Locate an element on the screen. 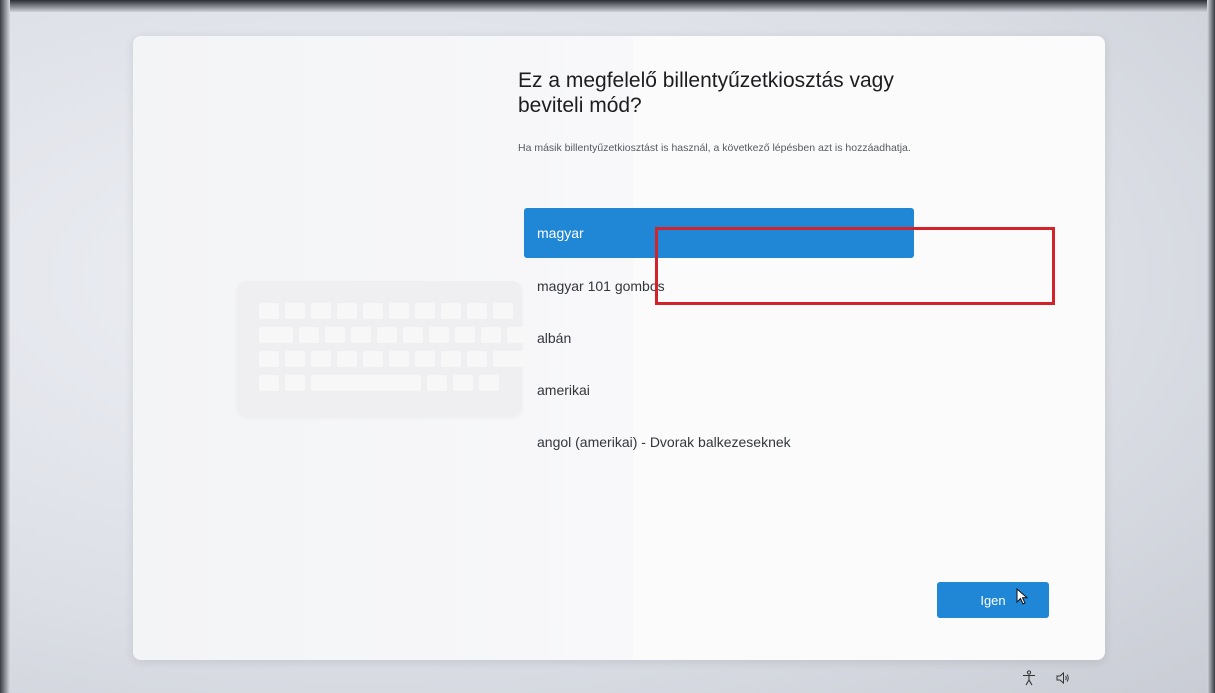 The image size is (1215, 693). system-tray is located at coordinates (1046, 678).